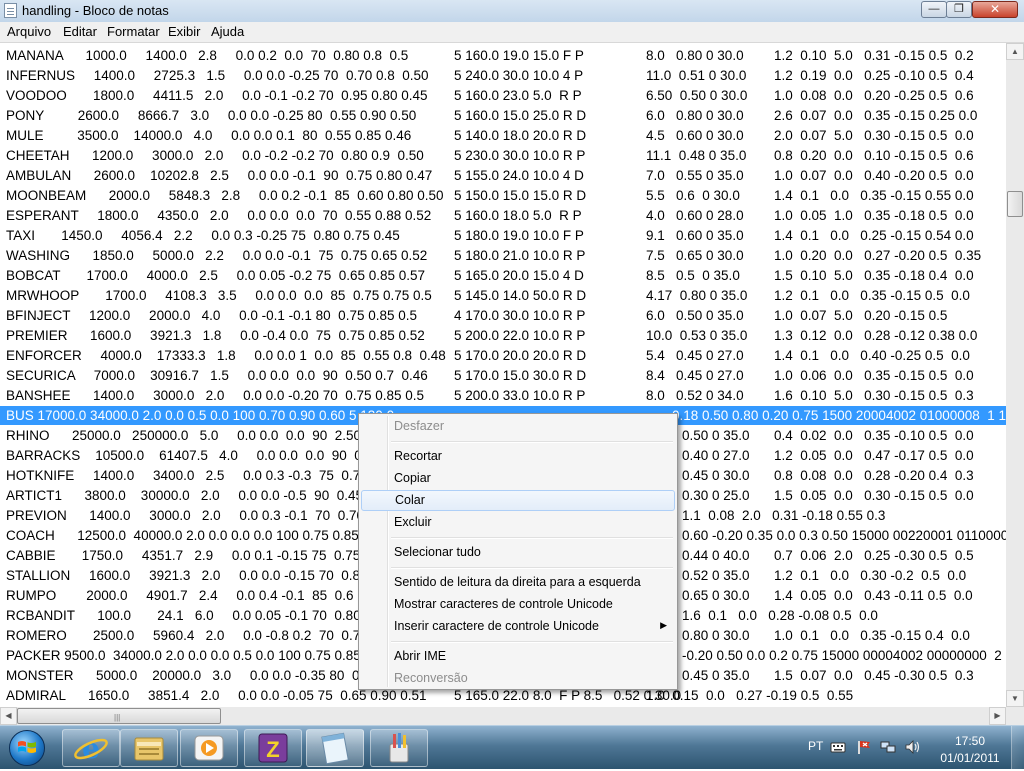  I want to click on close-button: ✕, so click(995, 9).